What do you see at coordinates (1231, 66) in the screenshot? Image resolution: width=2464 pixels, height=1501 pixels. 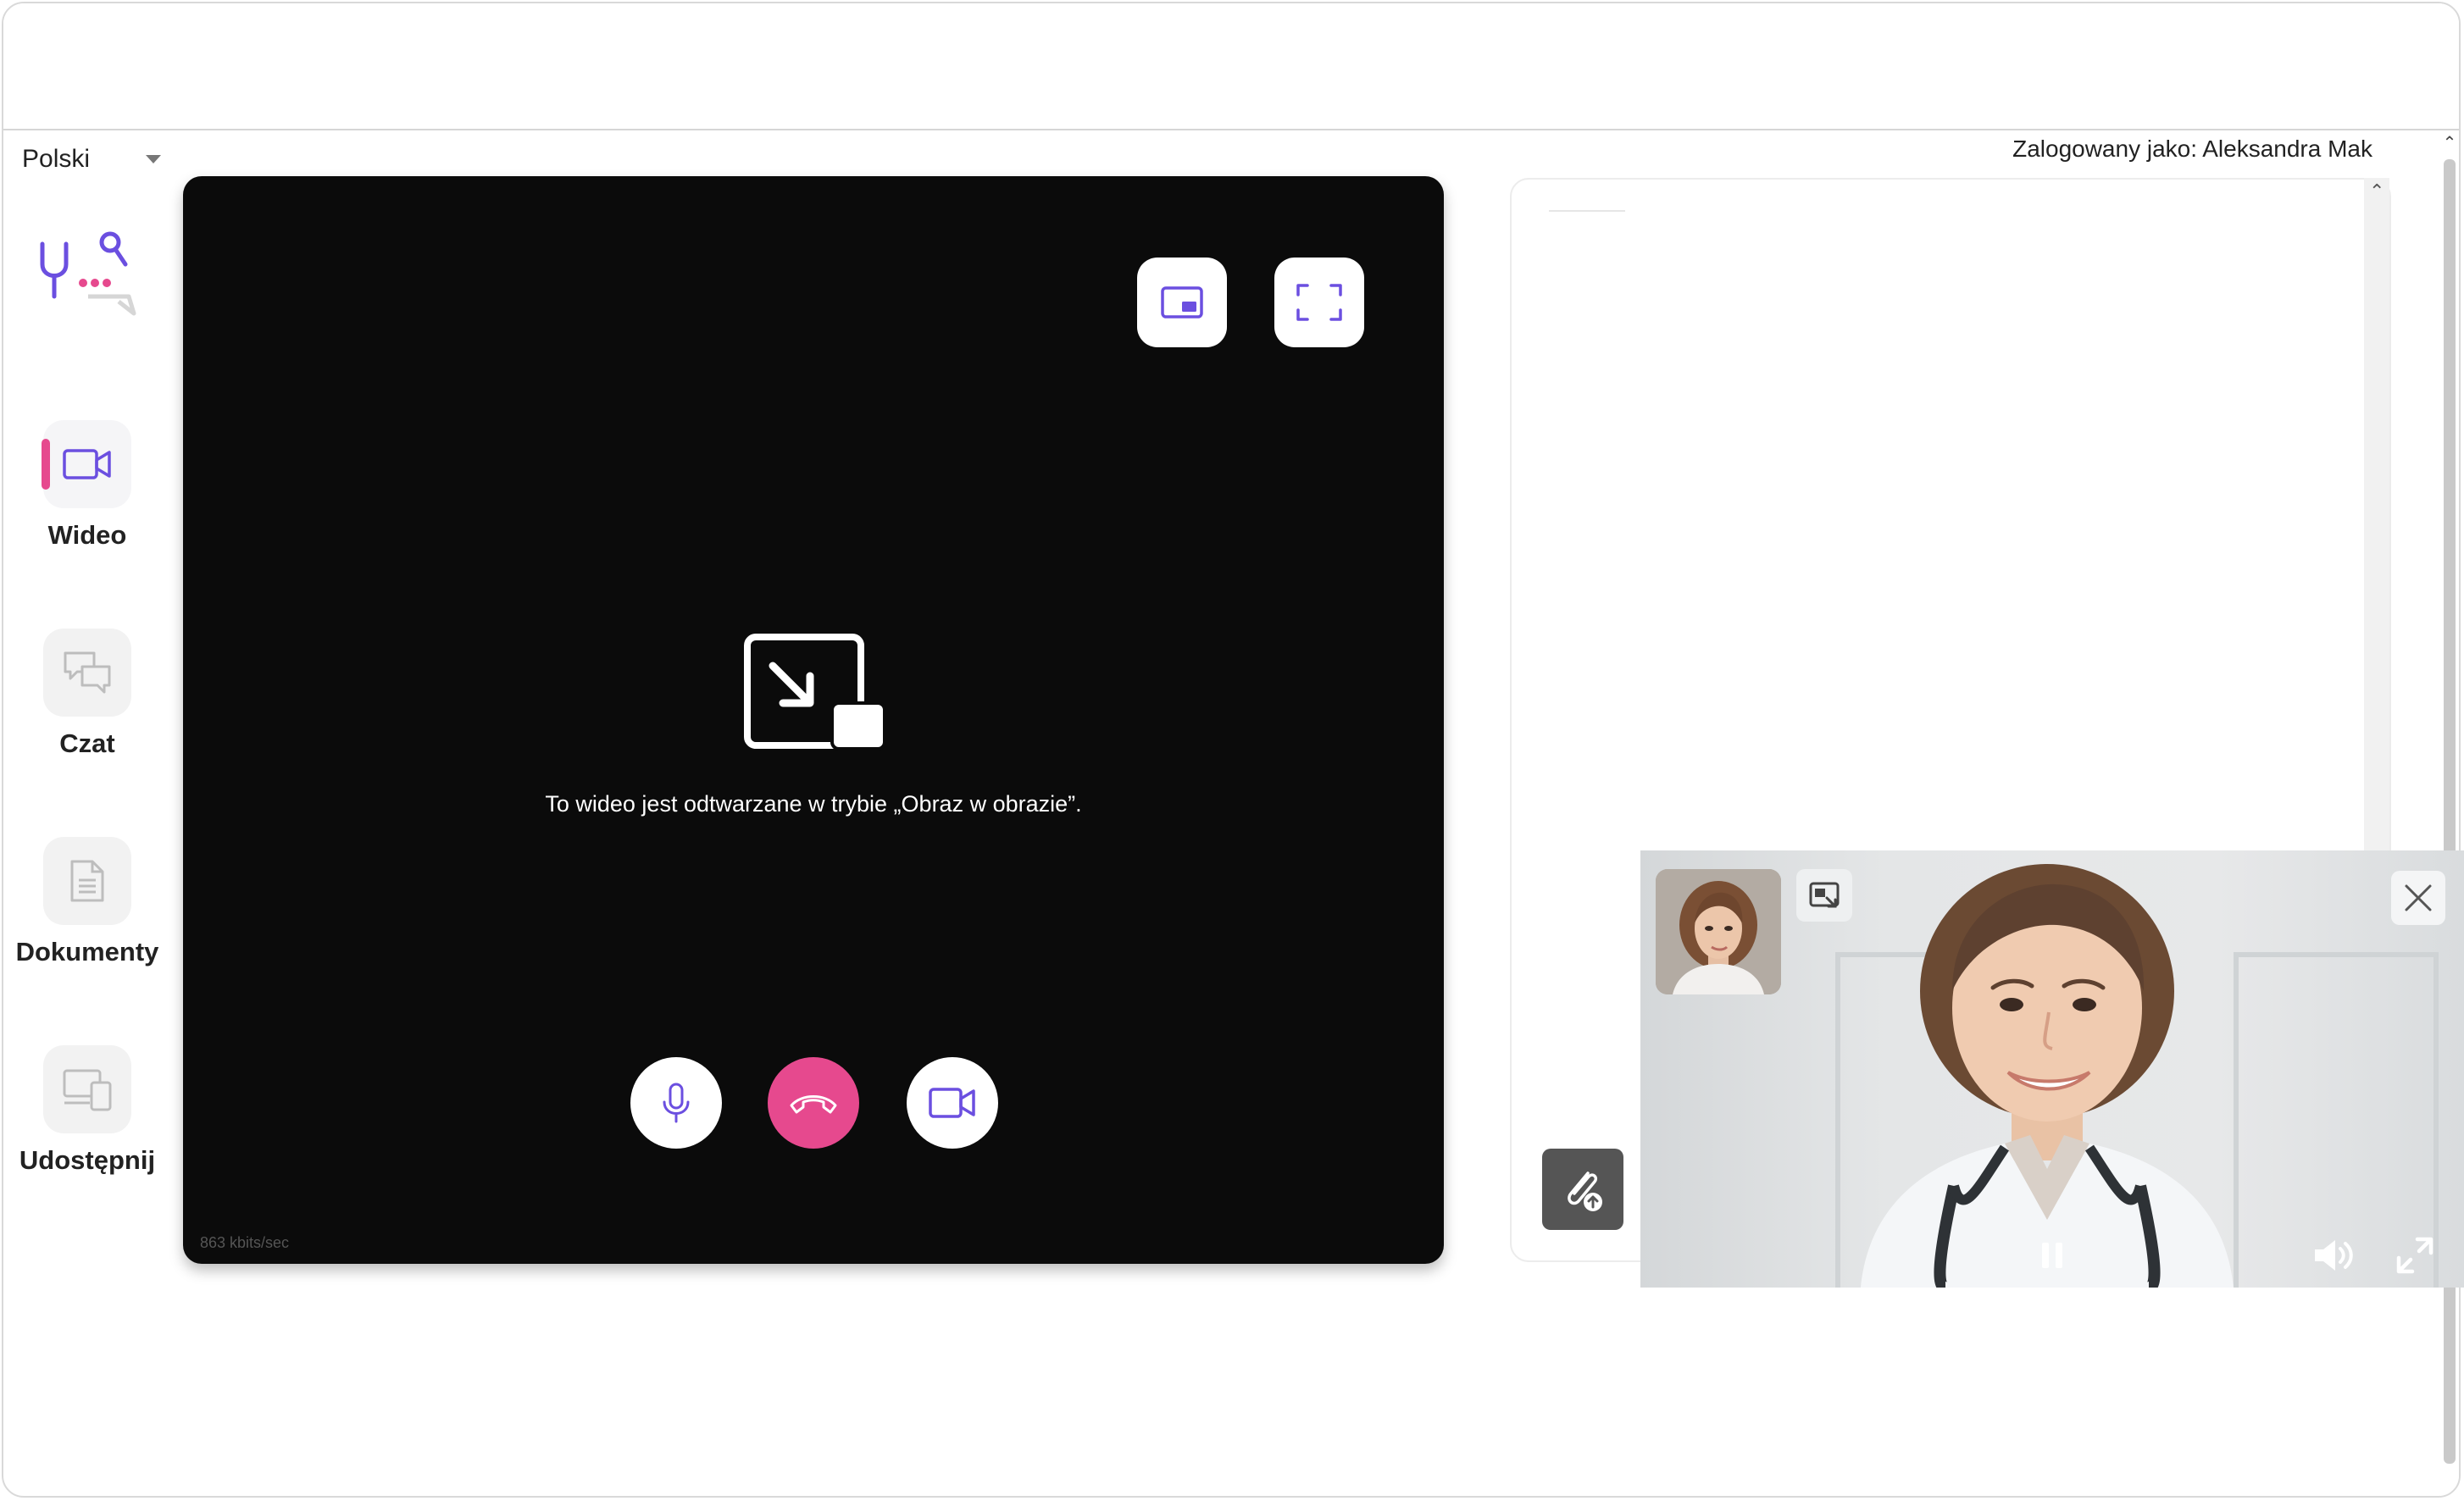 I see `top-bar` at bounding box center [1231, 66].